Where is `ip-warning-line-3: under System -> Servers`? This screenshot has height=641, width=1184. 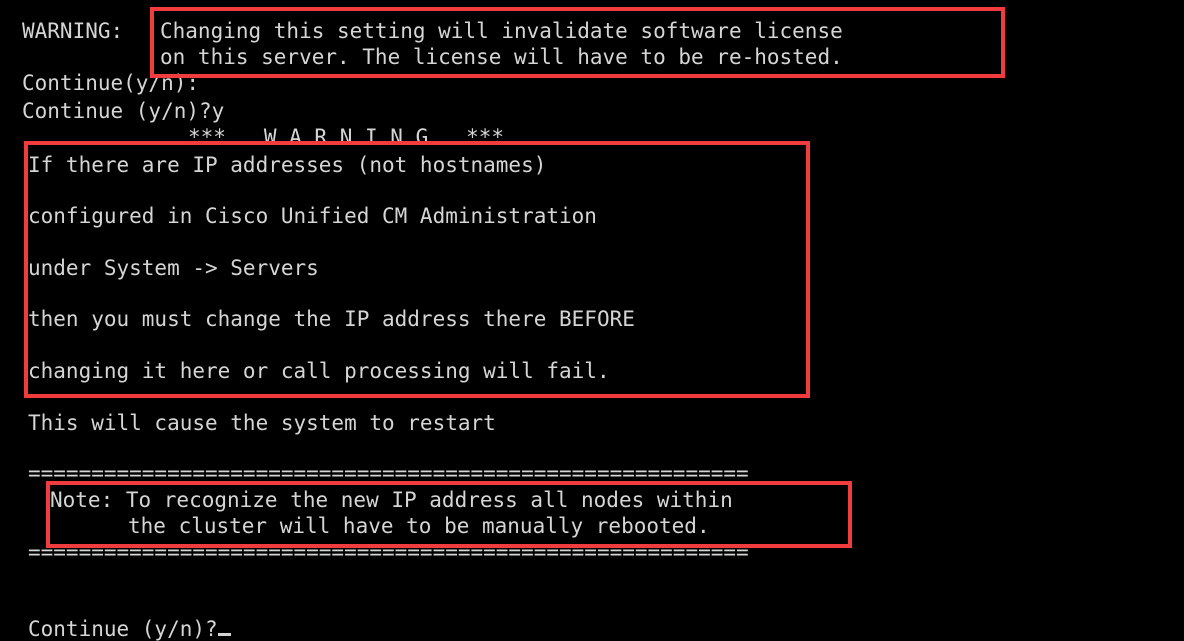 ip-warning-line-3: under System -> Servers is located at coordinates (173, 268).